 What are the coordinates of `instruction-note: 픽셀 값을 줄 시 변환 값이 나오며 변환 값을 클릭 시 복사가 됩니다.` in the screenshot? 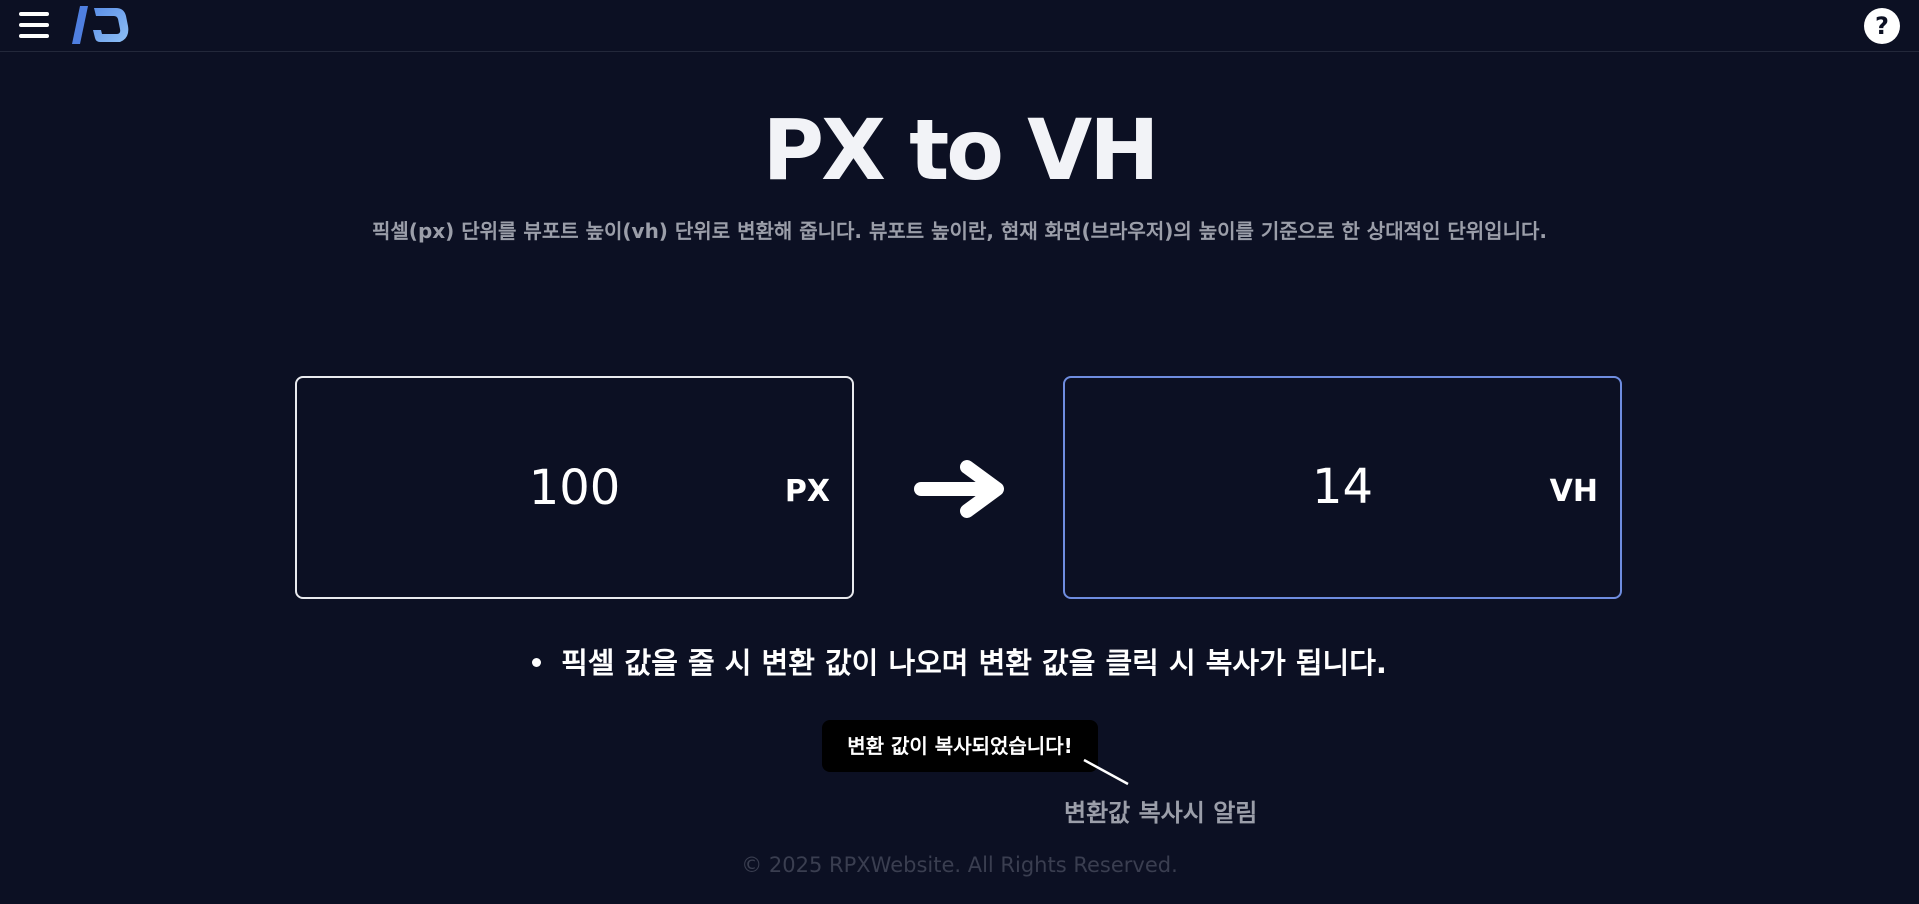 It's located at (959, 661).